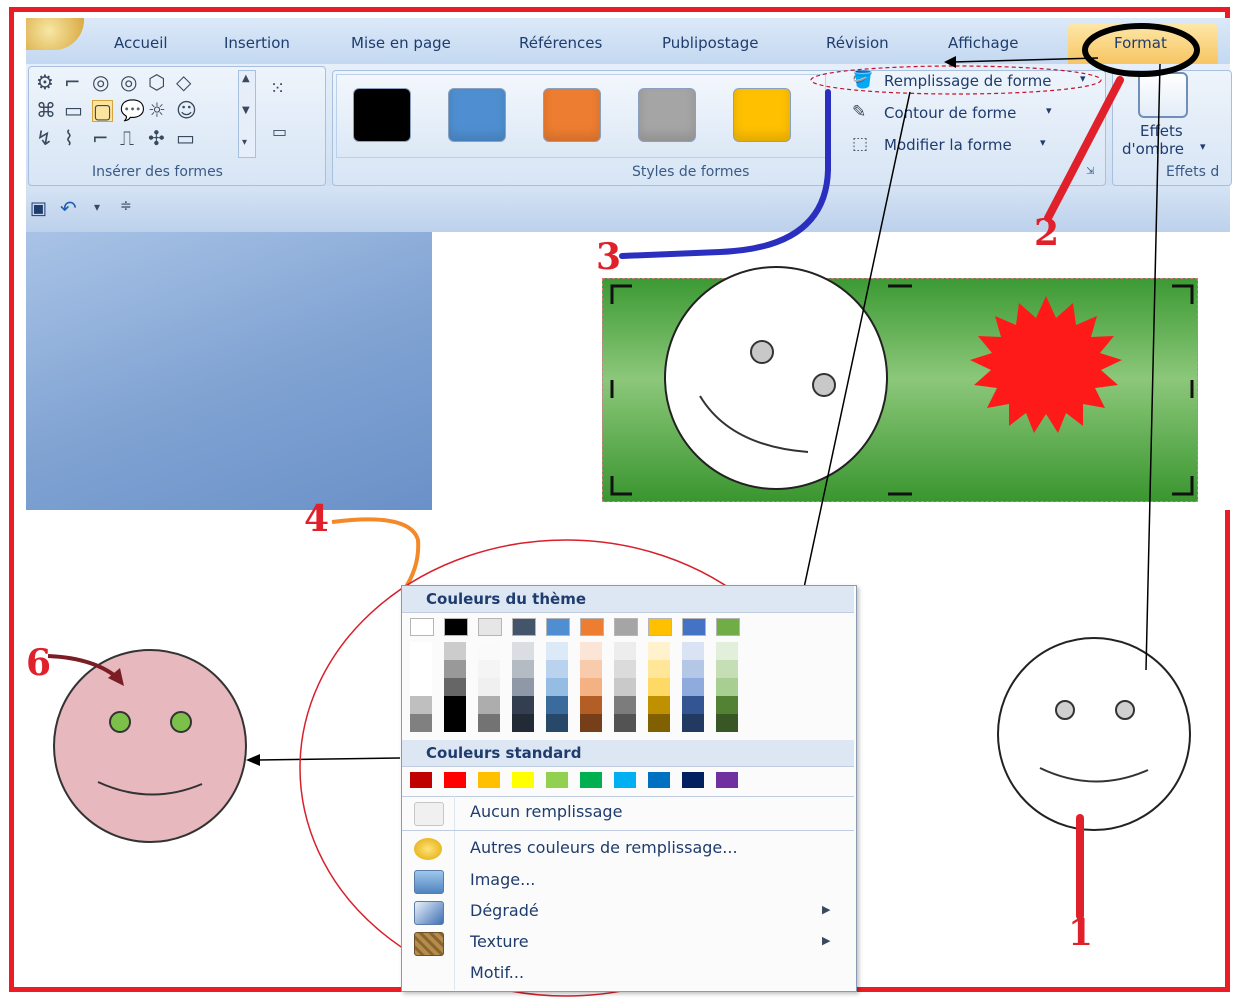 This screenshot has height=1000, width=1245. What do you see at coordinates (429, 913) in the screenshot?
I see `gradient-icon` at bounding box center [429, 913].